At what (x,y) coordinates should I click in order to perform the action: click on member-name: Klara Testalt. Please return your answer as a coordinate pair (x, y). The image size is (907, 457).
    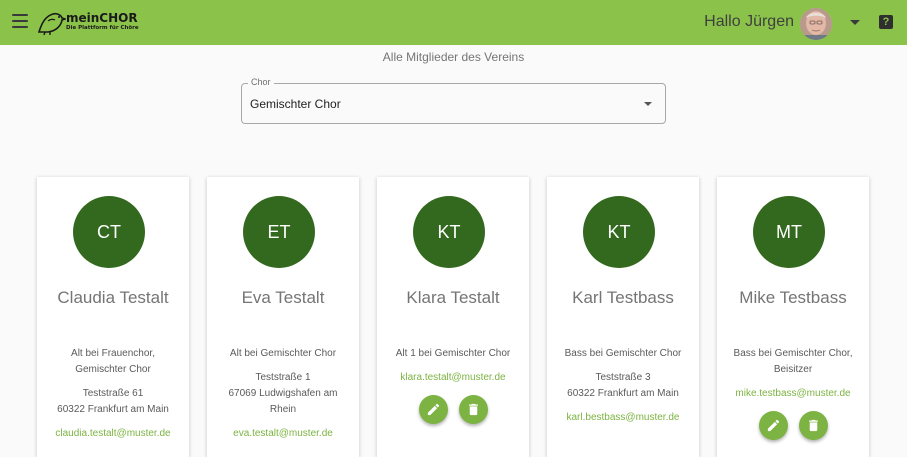
    Looking at the image, I should click on (453, 297).